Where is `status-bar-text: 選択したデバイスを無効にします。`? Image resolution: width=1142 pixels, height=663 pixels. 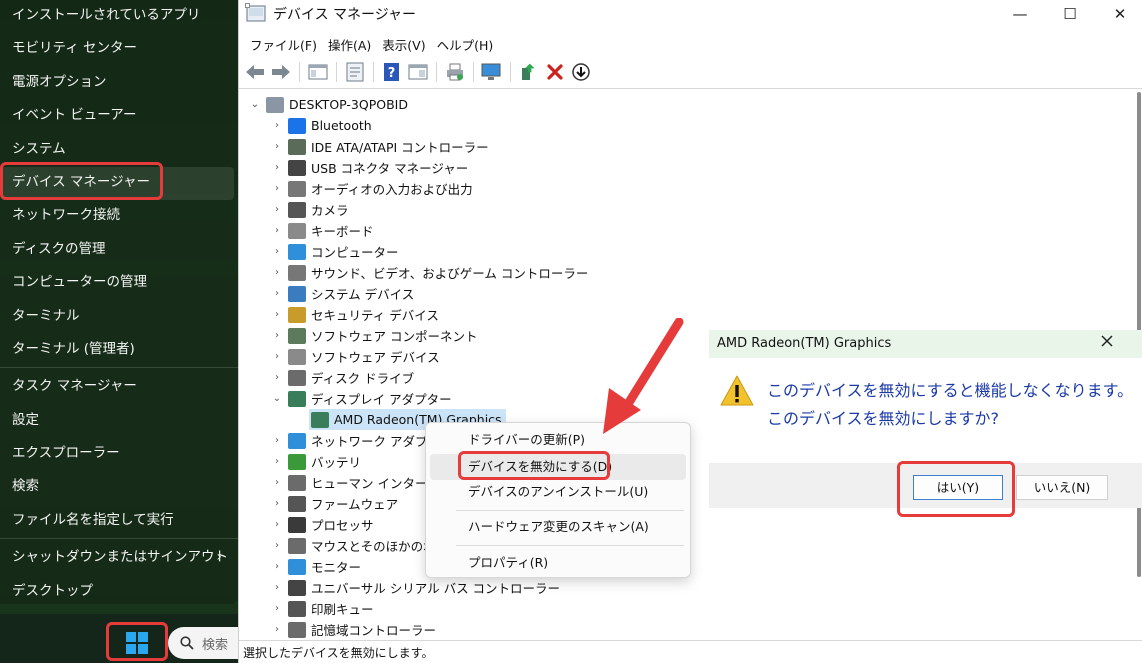
status-bar-text: 選択したデバイスを無効にします。 is located at coordinates (338, 653).